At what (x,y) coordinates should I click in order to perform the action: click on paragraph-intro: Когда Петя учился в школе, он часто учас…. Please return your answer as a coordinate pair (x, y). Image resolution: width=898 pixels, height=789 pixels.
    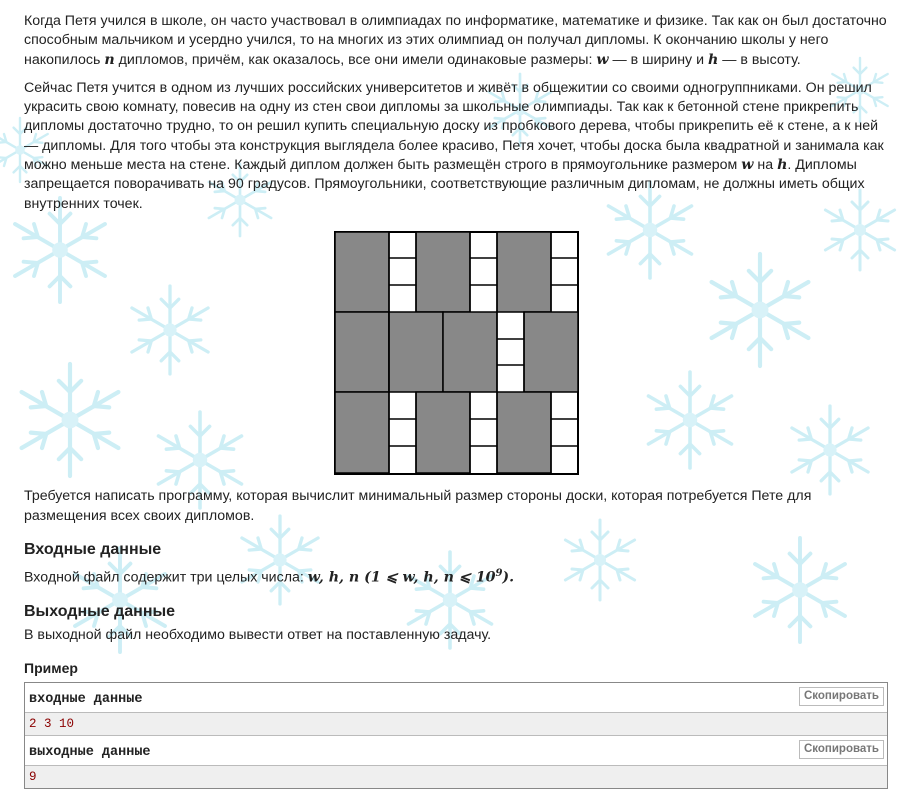
    Looking at the image, I should click on (455, 40).